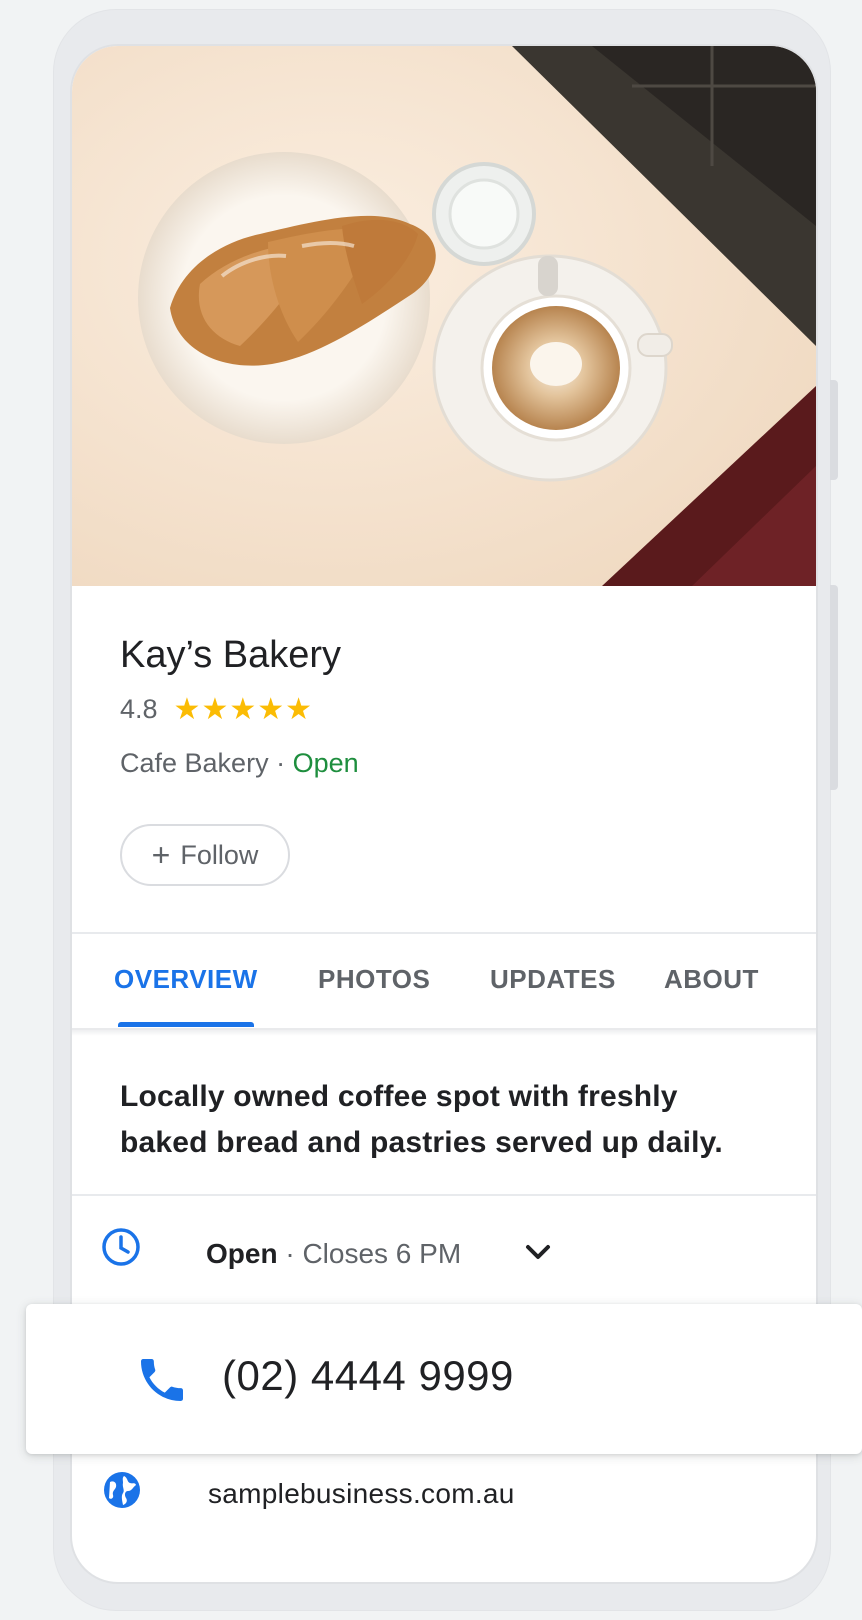 The height and width of the screenshot is (1620, 862). I want to click on power-button, so click(834, 687).